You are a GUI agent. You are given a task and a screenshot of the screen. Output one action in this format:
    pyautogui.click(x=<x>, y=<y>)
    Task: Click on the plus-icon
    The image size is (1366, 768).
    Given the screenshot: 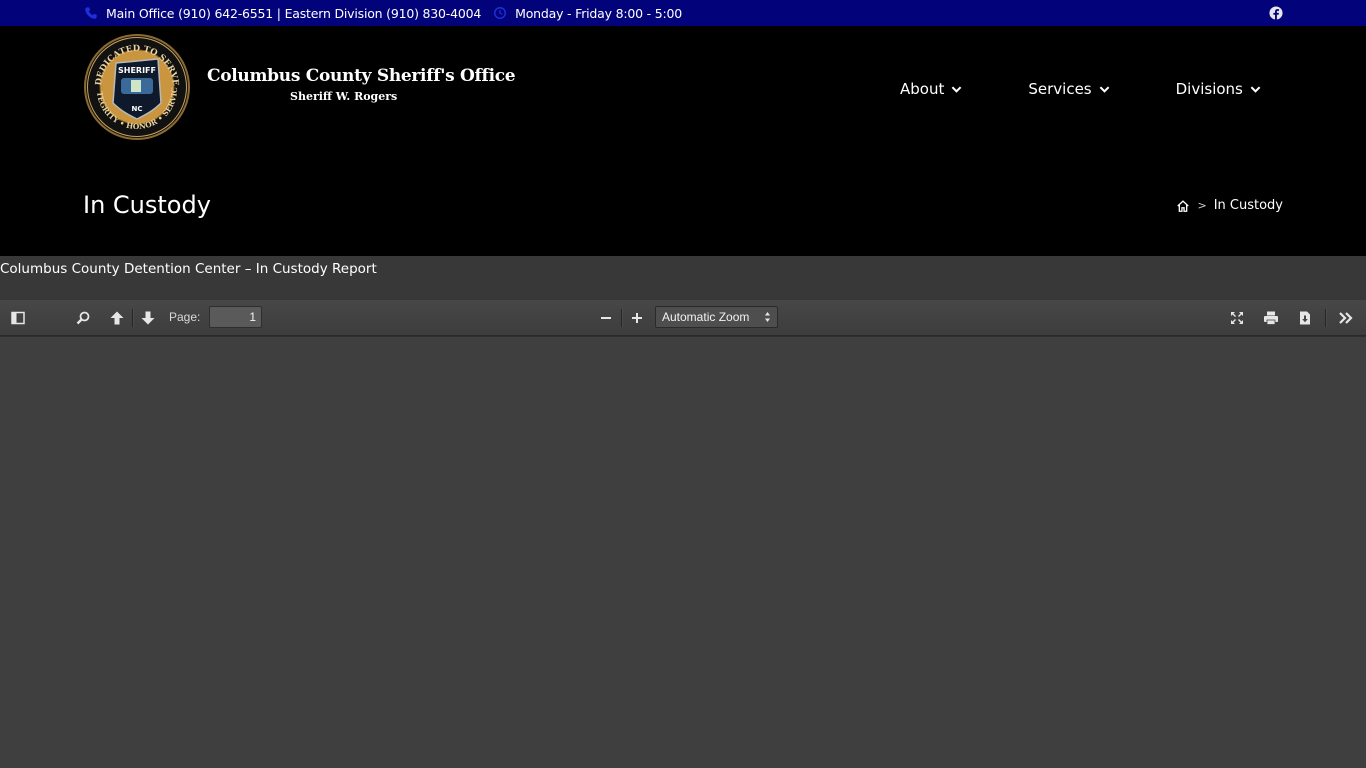 What is the action you would take?
    pyautogui.click(x=637, y=318)
    